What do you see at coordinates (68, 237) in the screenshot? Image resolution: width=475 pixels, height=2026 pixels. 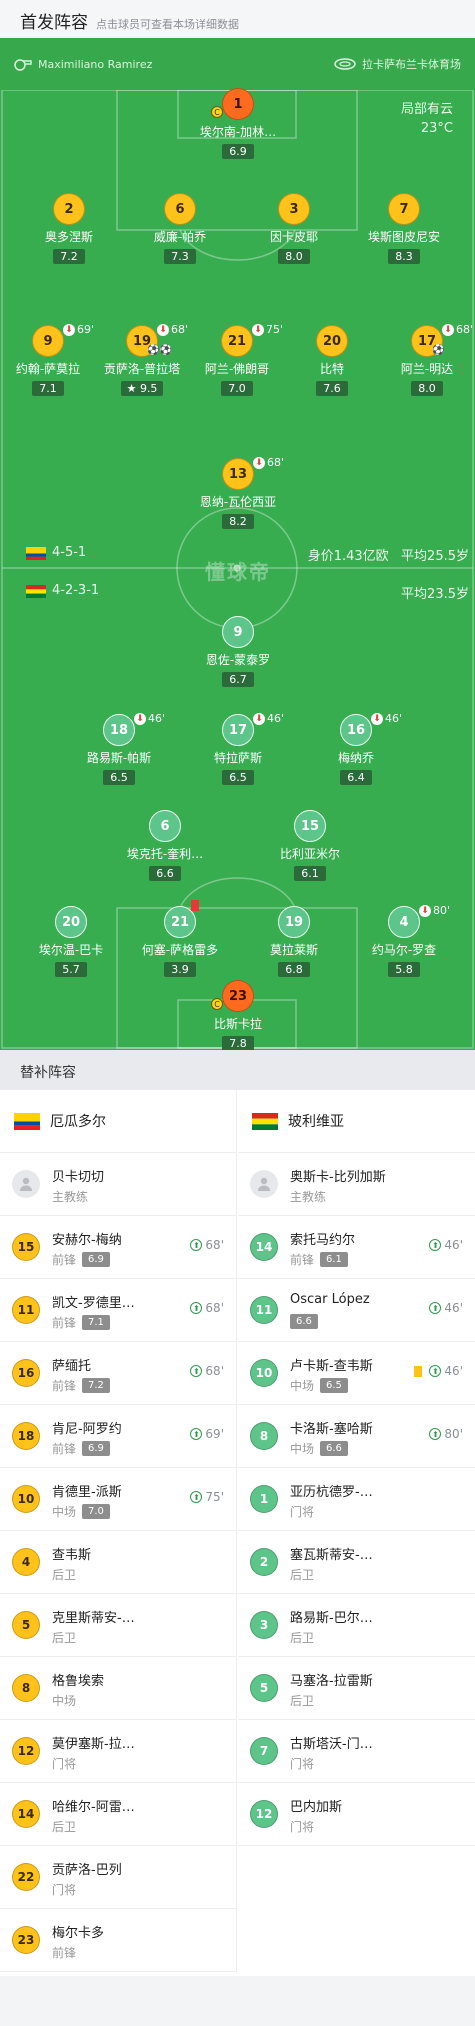 I see `player-name: 奥多涅斯` at bounding box center [68, 237].